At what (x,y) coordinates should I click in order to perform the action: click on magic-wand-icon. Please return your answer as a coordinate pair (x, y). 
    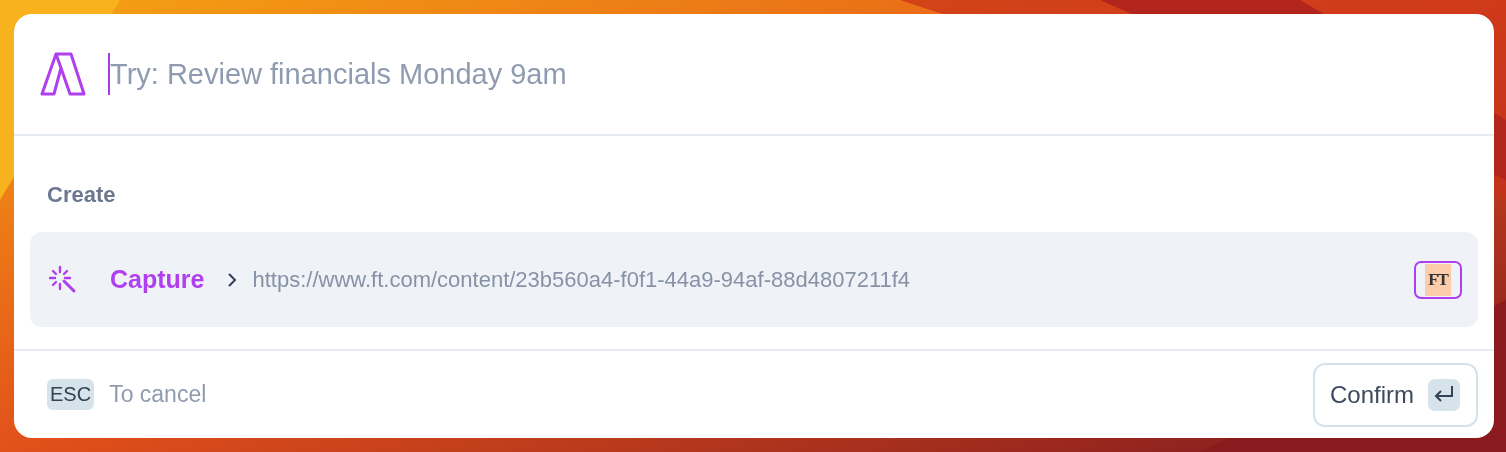
    Looking at the image, I should click on (63, 279).